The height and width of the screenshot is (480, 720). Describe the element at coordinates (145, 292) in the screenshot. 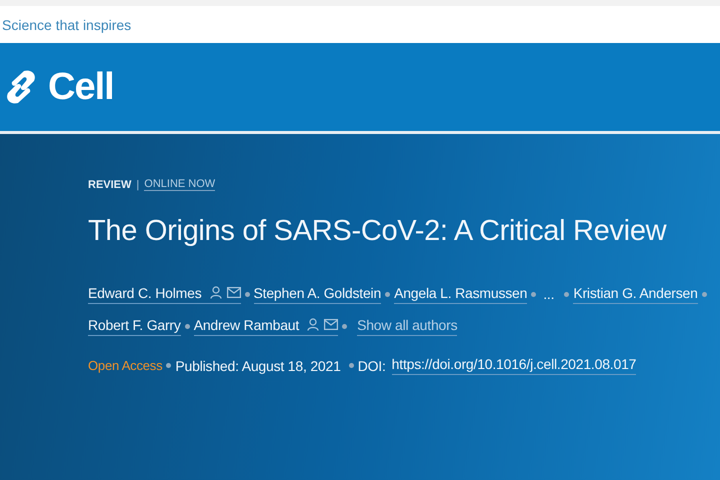

I see `author-link: Edward C. Holmes` at that location.